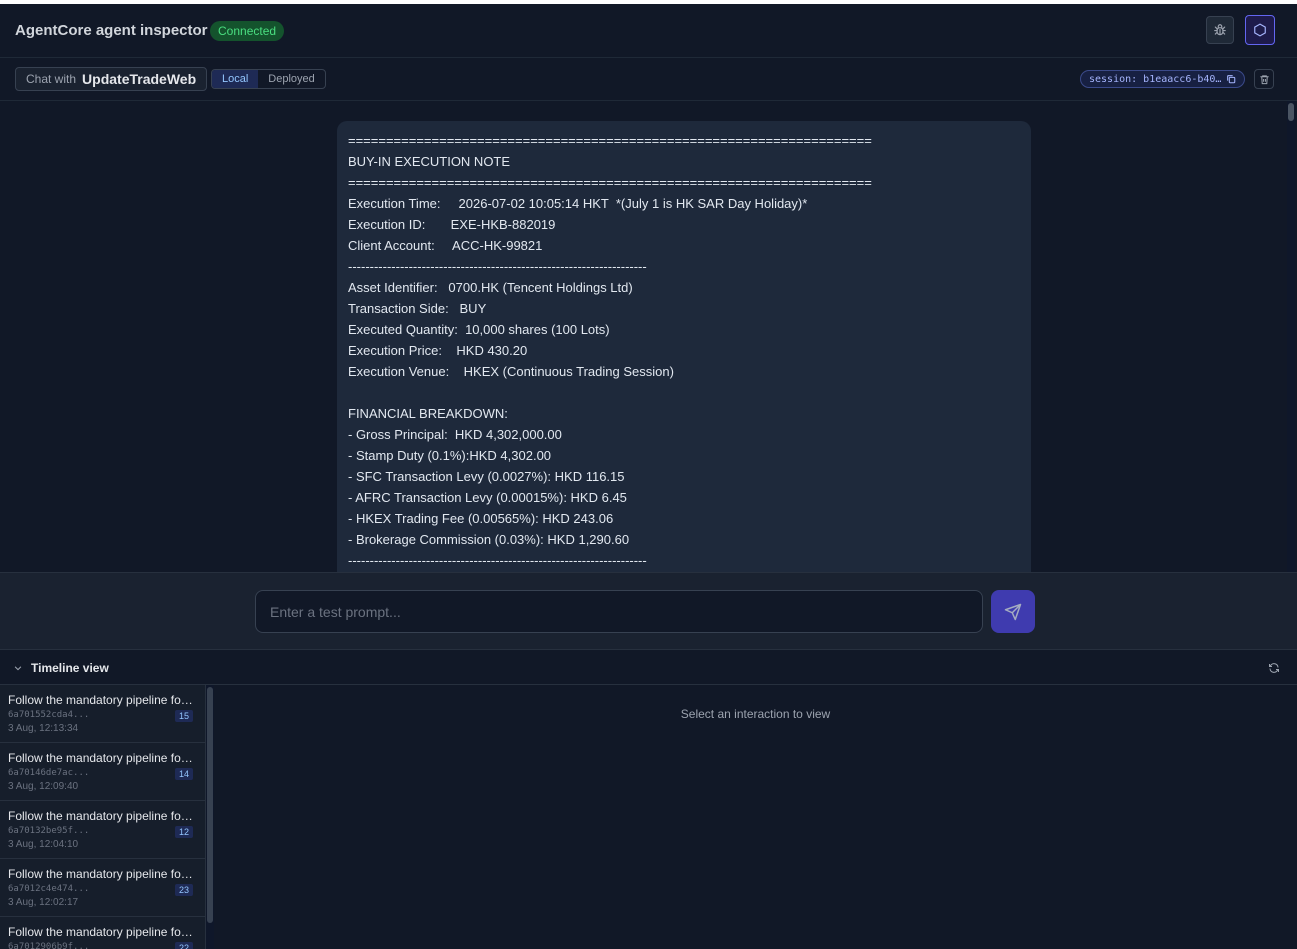  I want to click on send-icon, so click(1013, 611).